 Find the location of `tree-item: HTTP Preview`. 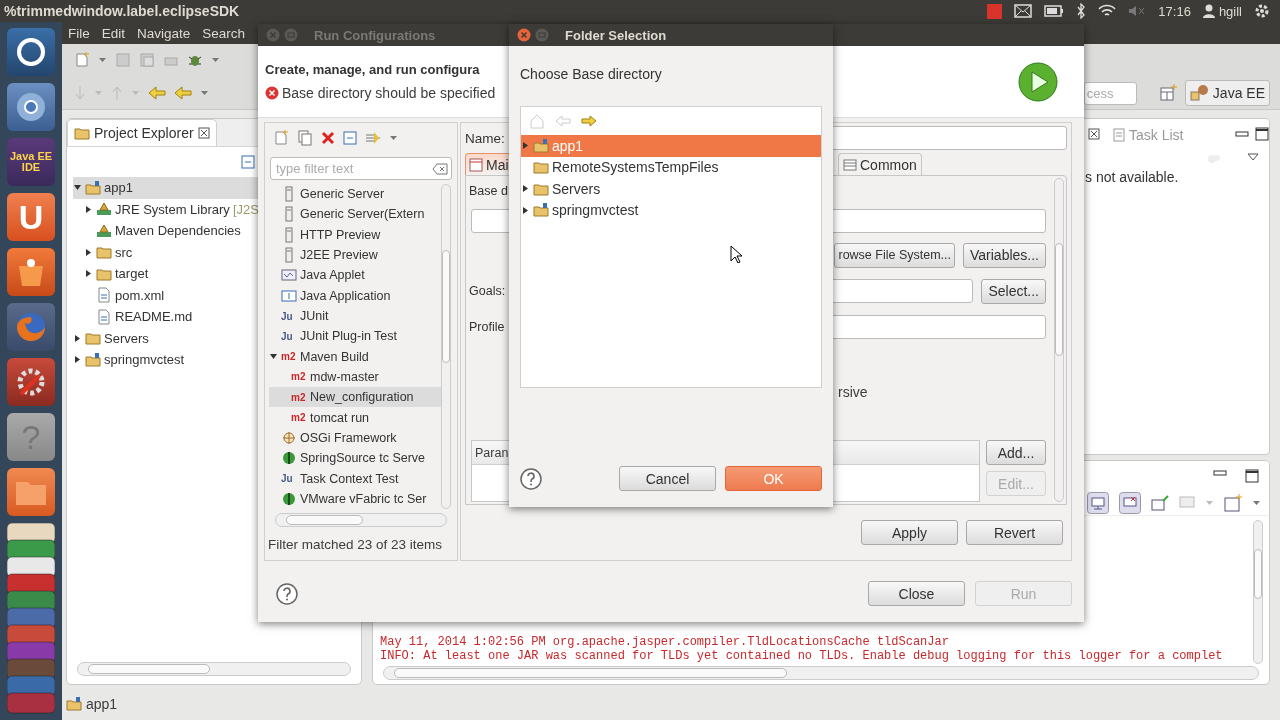

tree-item: HTTP Preview is located at coordinates (355, 234).